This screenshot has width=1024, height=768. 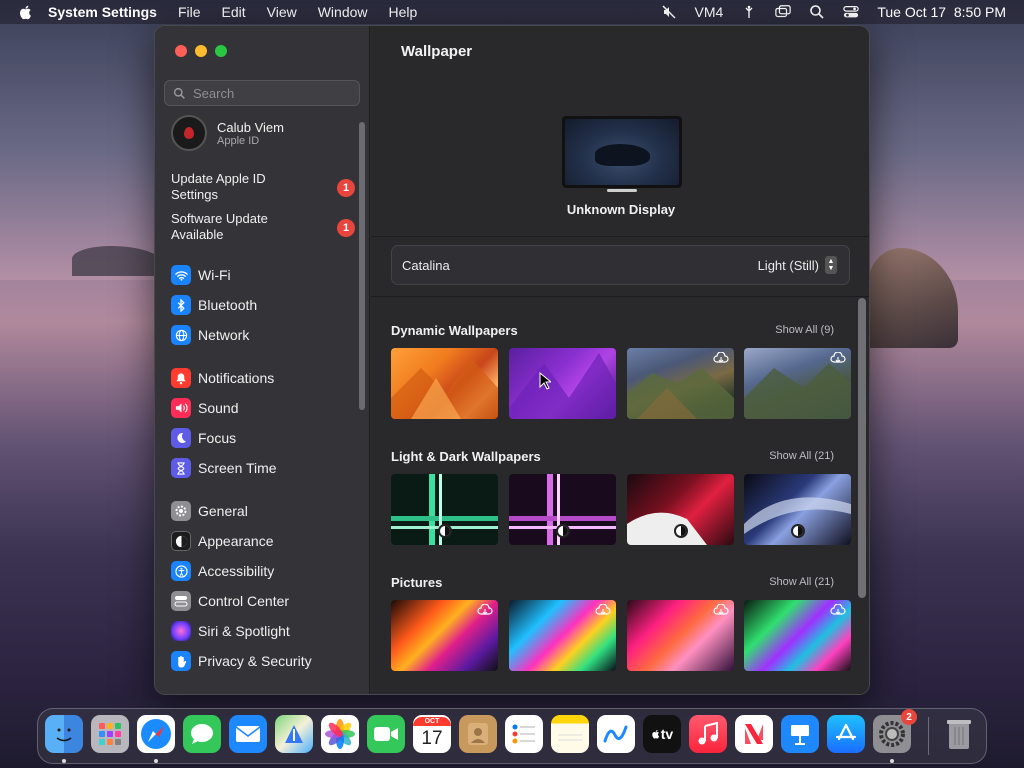 I want to click on dock-system-settings: 2, so click(x=895, y=731).